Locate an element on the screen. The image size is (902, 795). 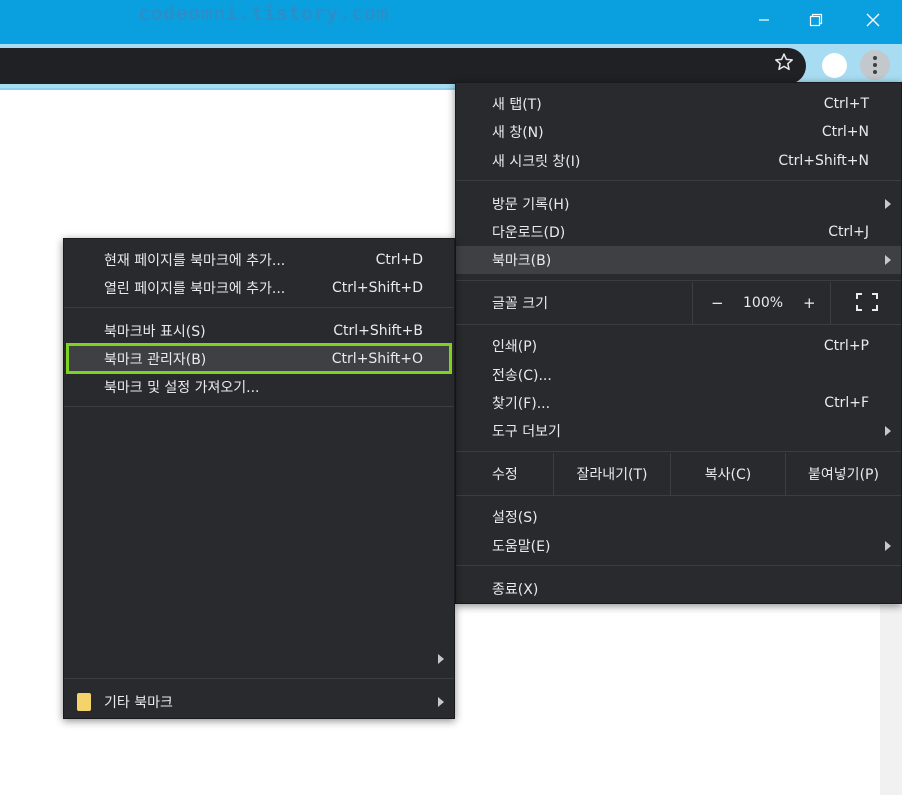
menu-item-hidden-folder is located at coordinates (259, 659).